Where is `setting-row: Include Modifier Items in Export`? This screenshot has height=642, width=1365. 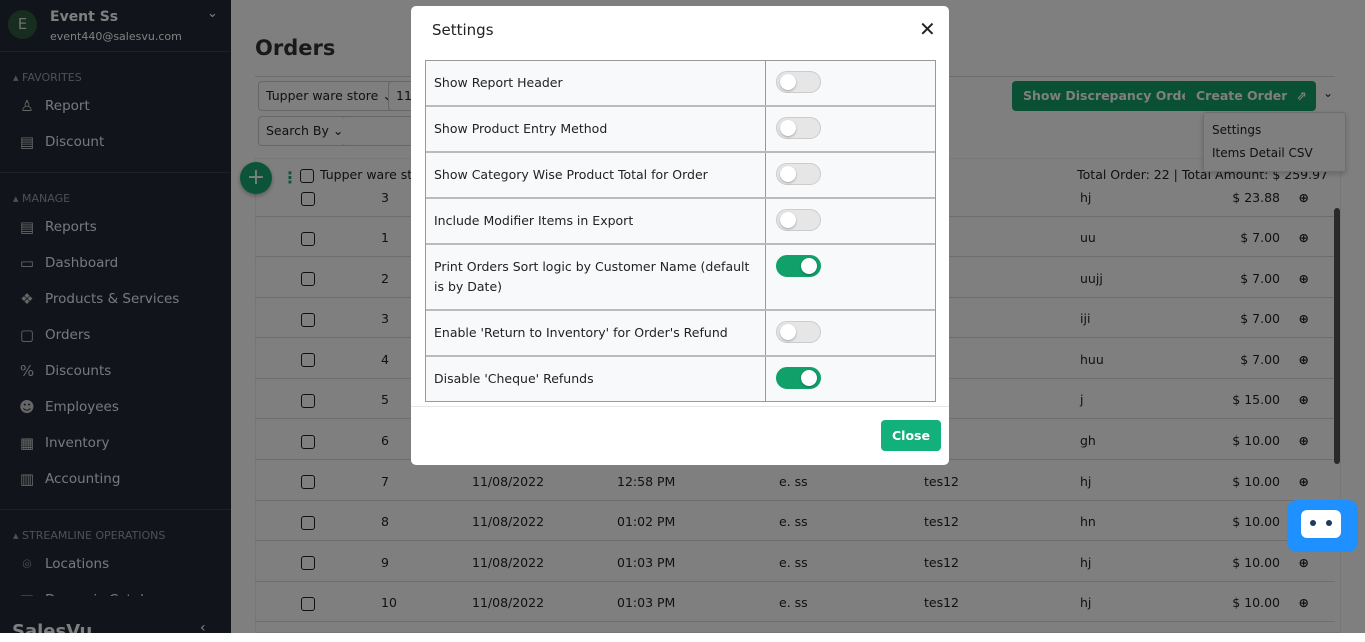
setting-row: Include Modifier Items in Export is located at coordinates (680, 222).